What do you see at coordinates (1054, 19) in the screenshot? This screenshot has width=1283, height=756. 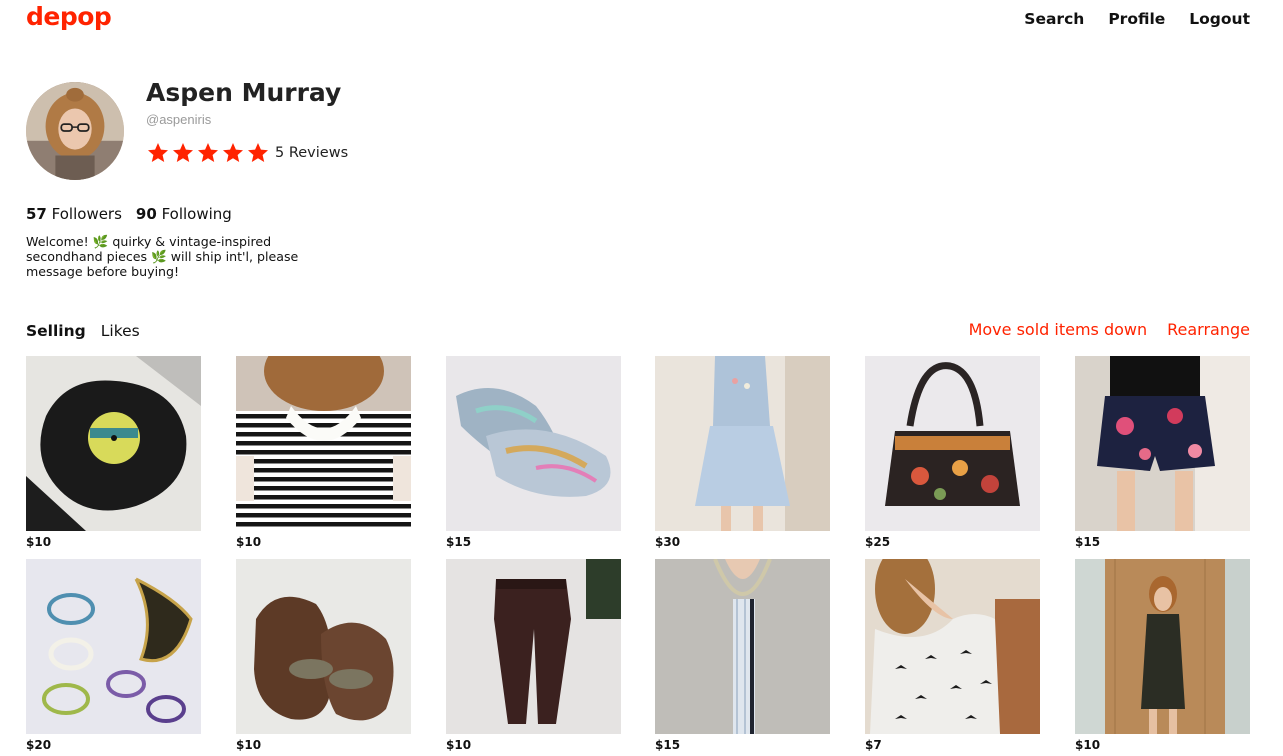 I see `nav-search-link: Search` at bounding box center [1054, 19].